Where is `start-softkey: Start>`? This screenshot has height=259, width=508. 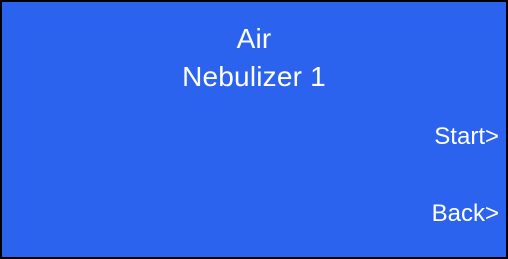 start-softkey: Start> is located at coordinates (466, 137).